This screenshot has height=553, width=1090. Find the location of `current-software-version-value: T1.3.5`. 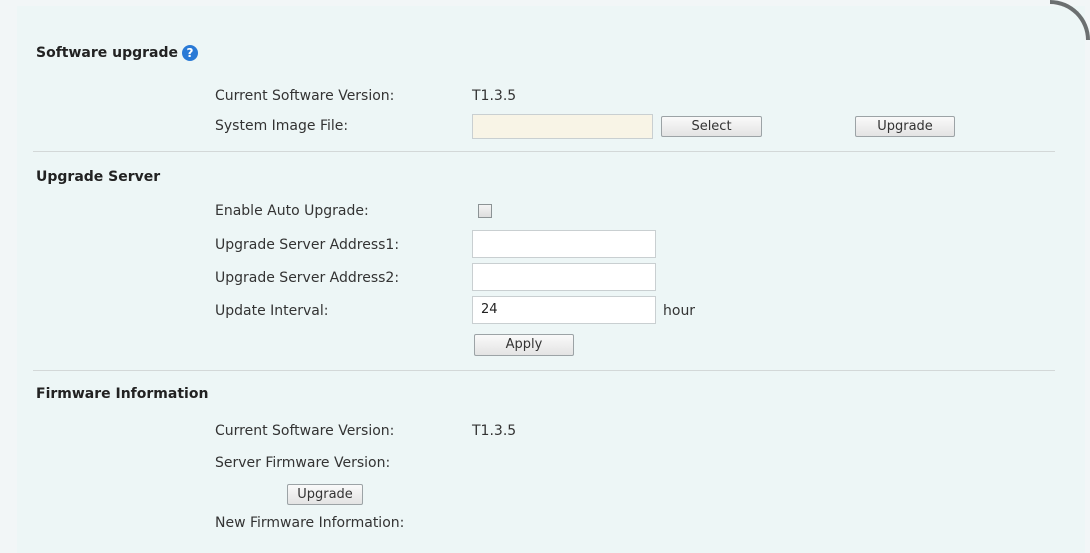

current-software-version-value: T1.3.5 is located at coordinates (494, 96).